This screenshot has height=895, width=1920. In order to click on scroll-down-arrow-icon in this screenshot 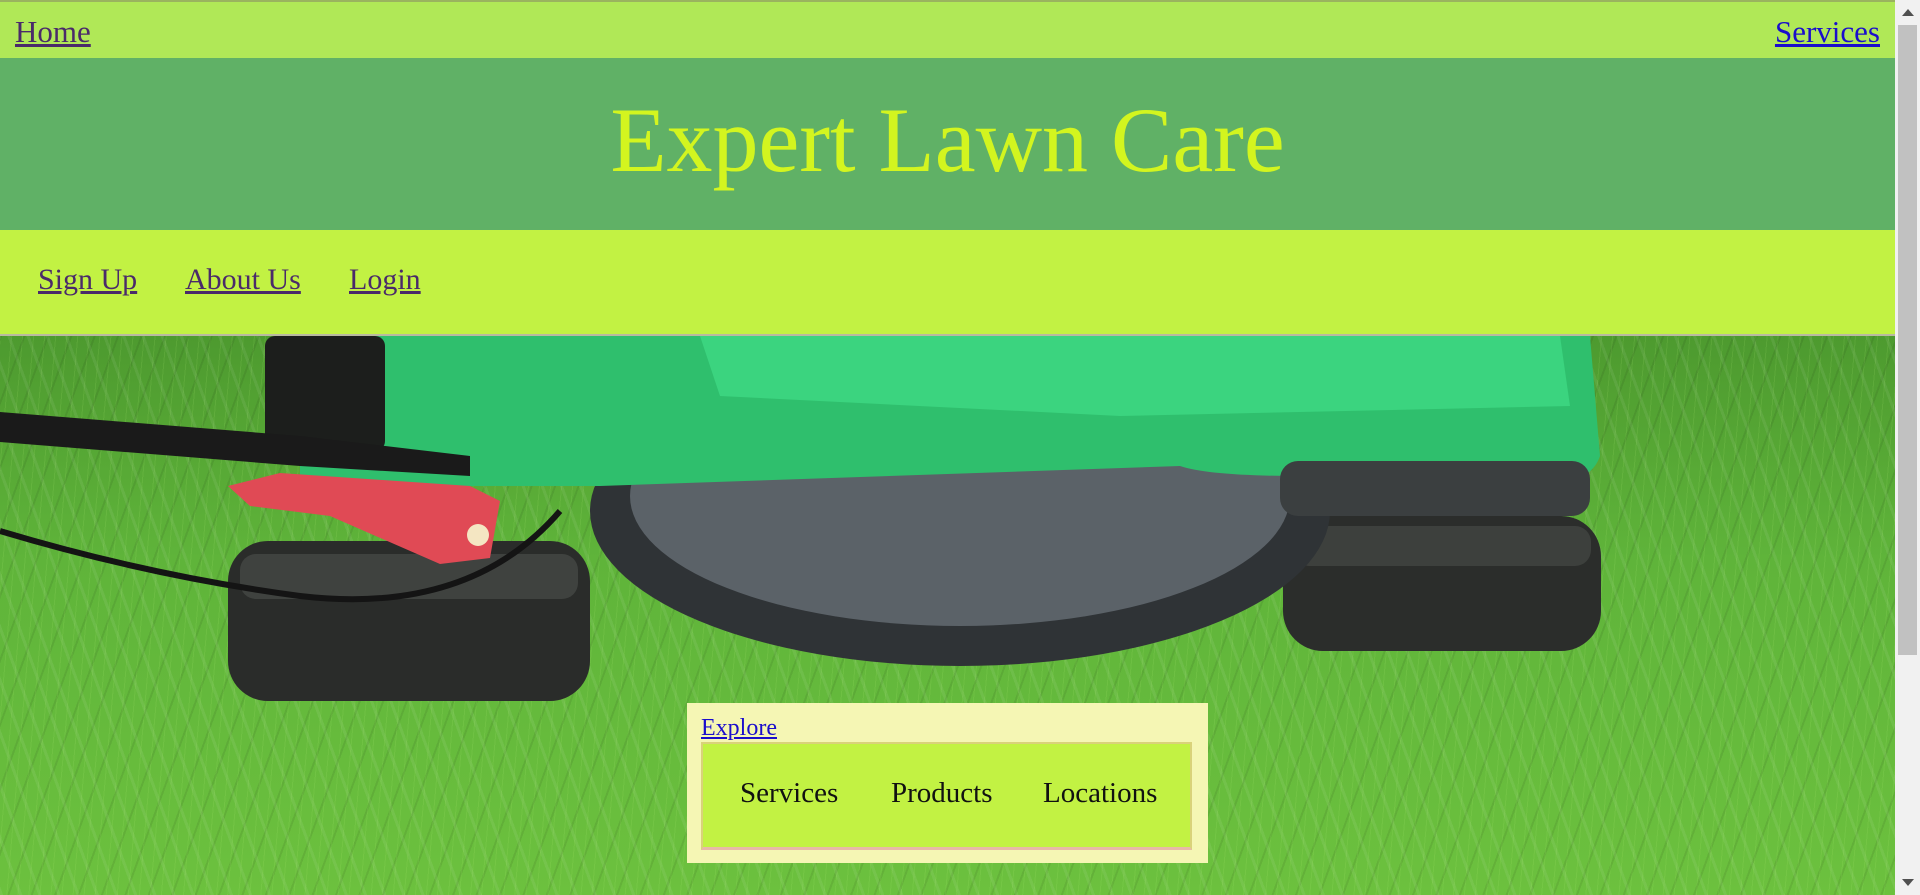, I will do `click(1908, 882)`.